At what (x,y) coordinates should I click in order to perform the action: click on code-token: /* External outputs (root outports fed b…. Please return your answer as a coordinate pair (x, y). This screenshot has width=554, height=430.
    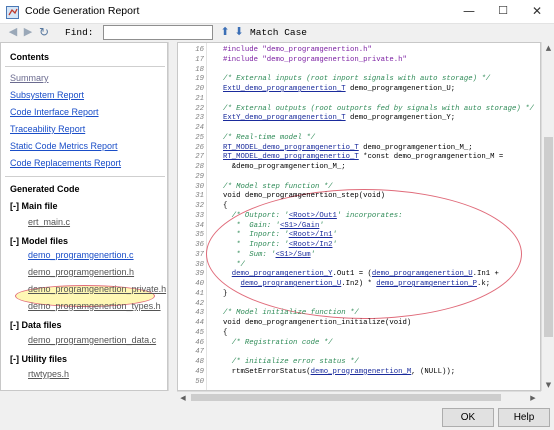
    Looking at the image, I should click on (378, 108).